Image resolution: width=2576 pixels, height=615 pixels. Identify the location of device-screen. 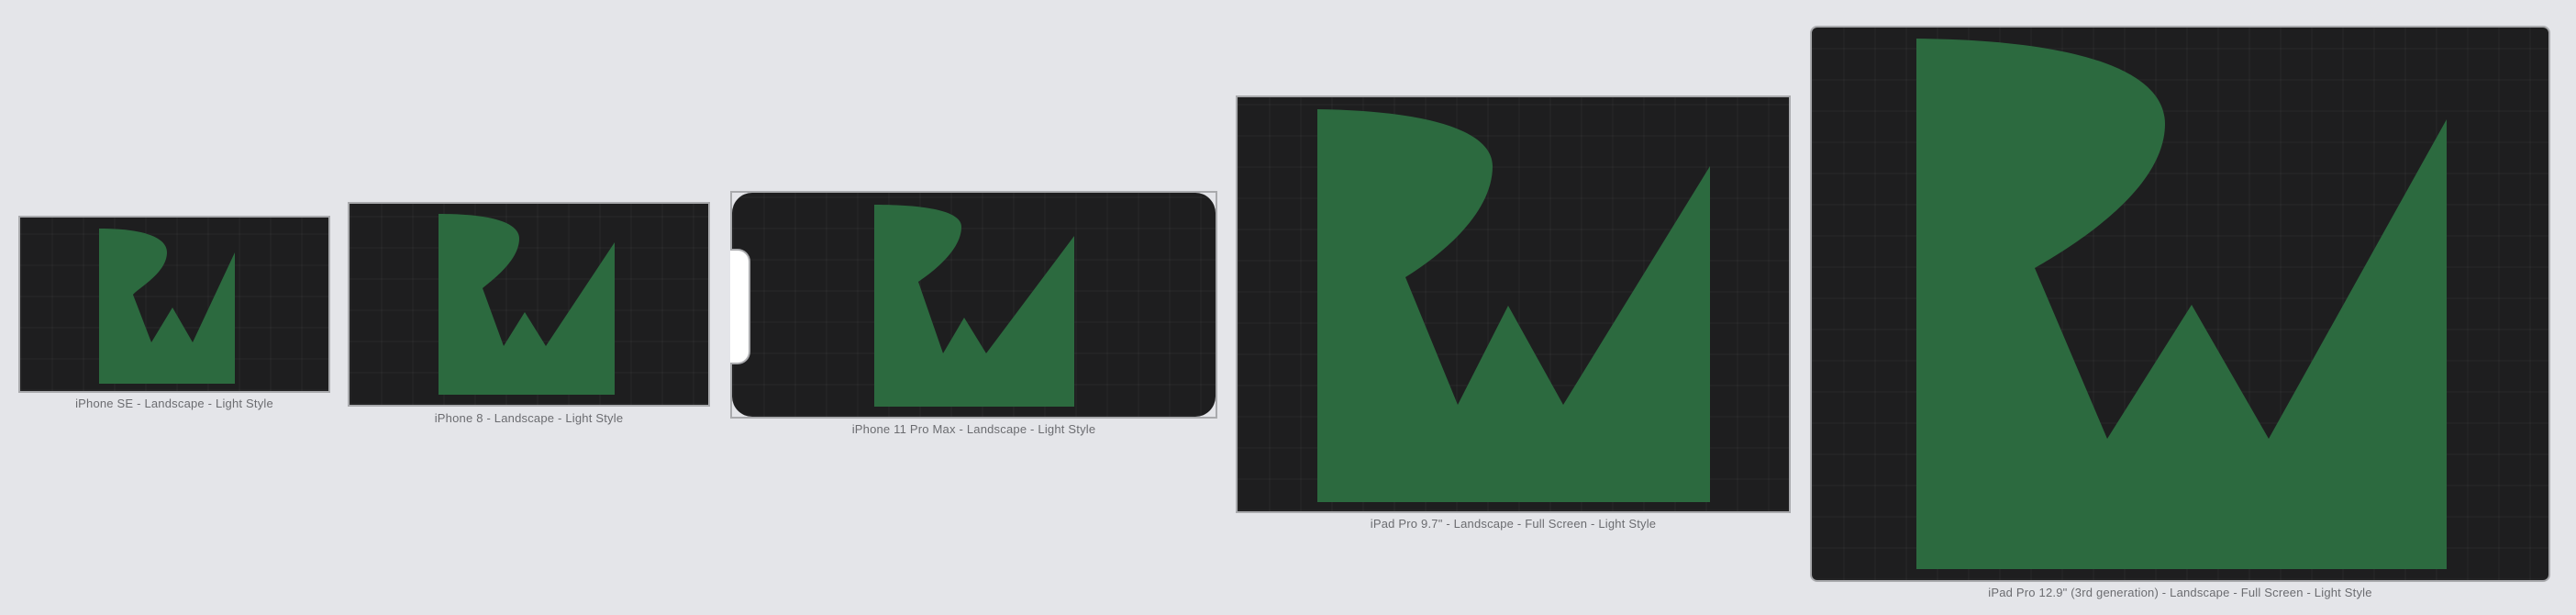
(974, 305).